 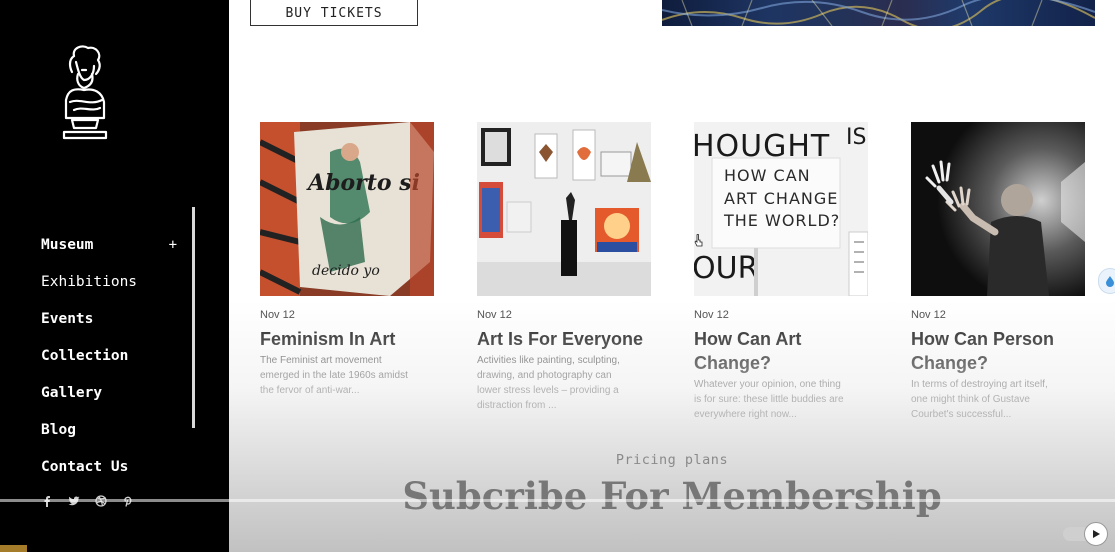 What do you see at coordinates (67, 318) in the screenshot?
I see `nav-item-label: Events` at bounding box center [67, 318].